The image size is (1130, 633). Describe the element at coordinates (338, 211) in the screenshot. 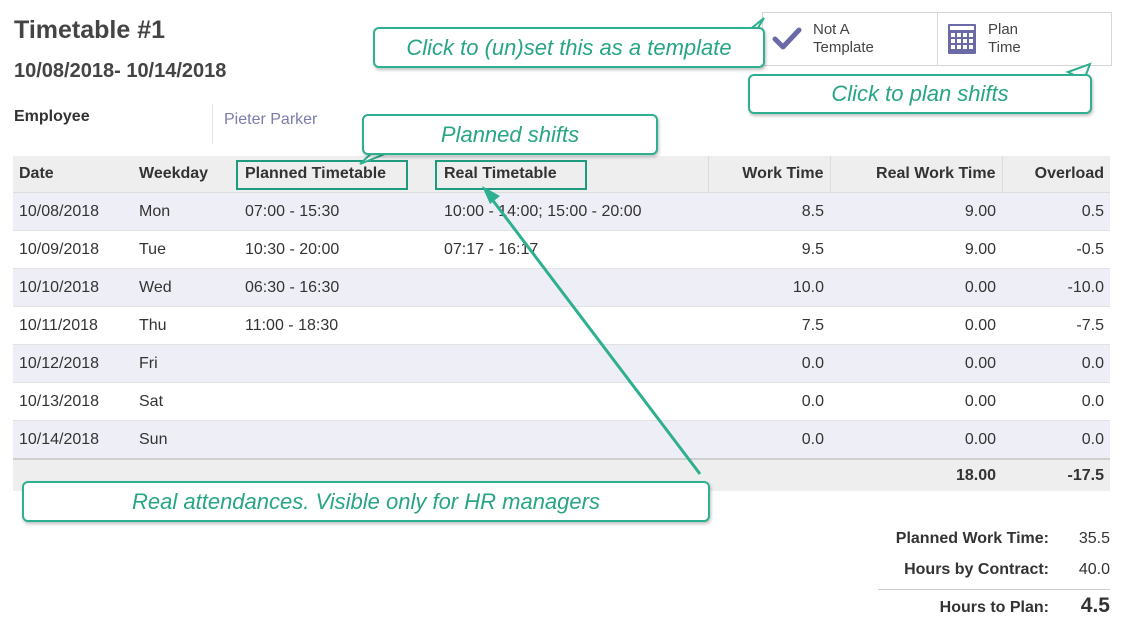

I see `cell-planned: 07:00 - 15:30` at that location.